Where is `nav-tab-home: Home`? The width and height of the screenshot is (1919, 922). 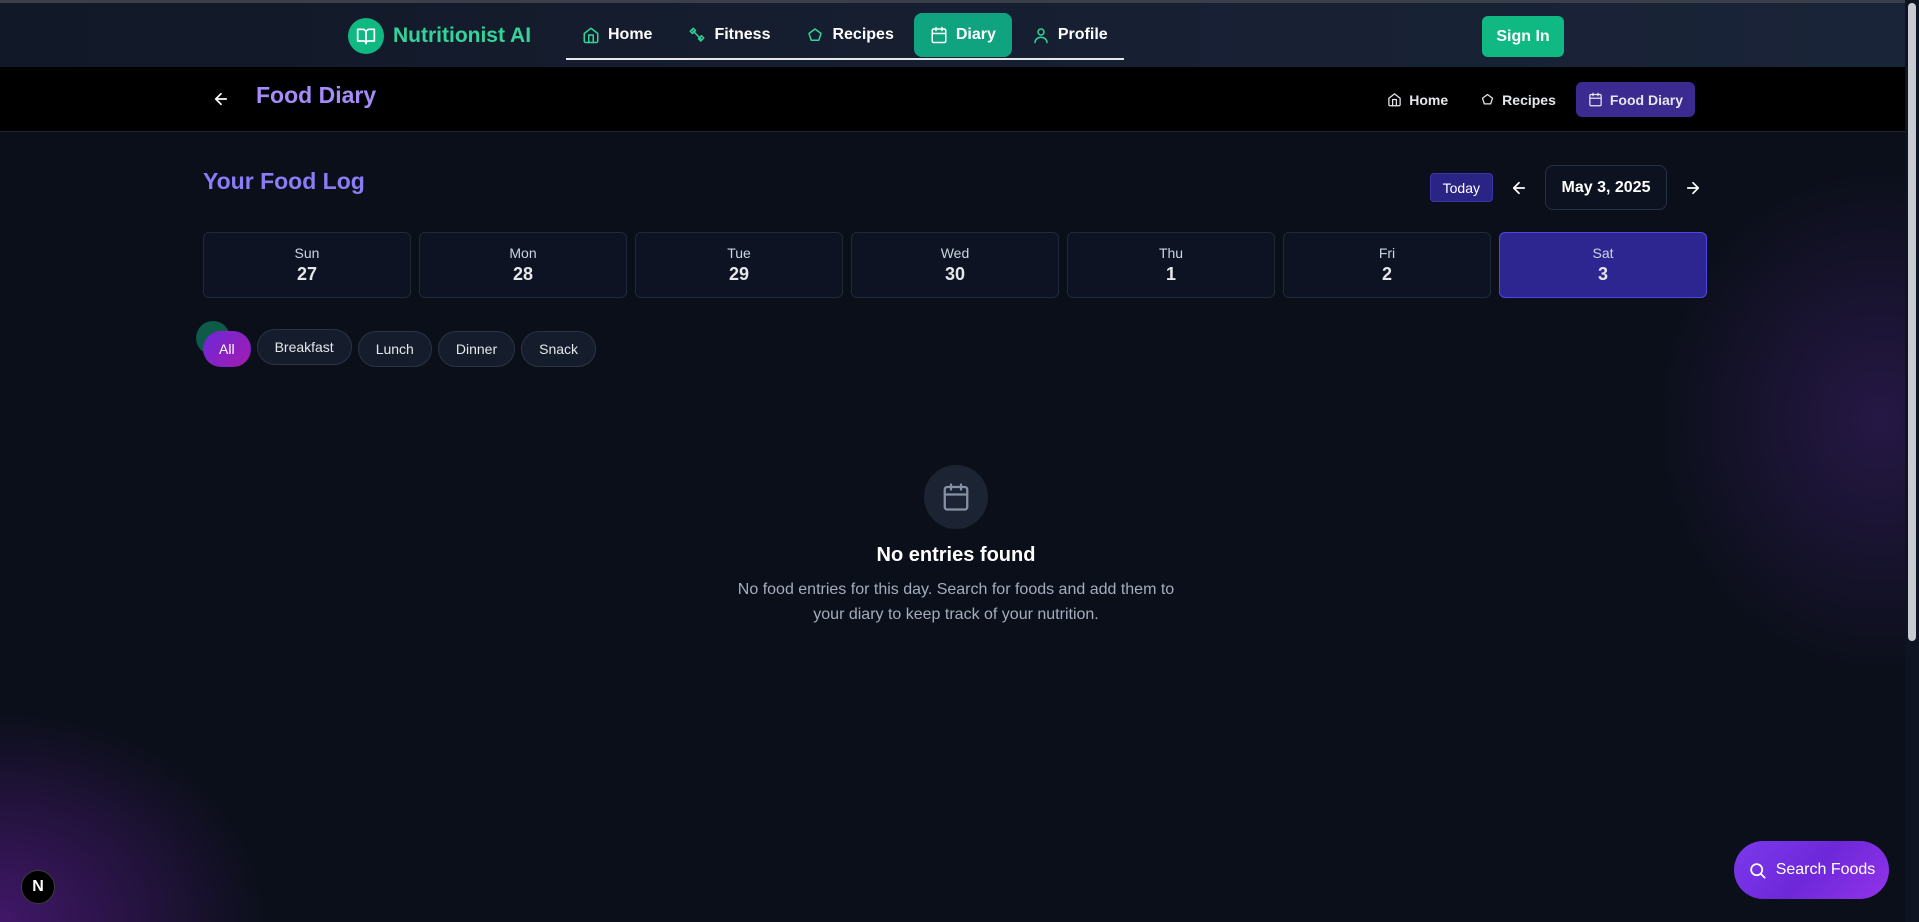 nav-tab-home: Home is located at coordinates (617, 35).